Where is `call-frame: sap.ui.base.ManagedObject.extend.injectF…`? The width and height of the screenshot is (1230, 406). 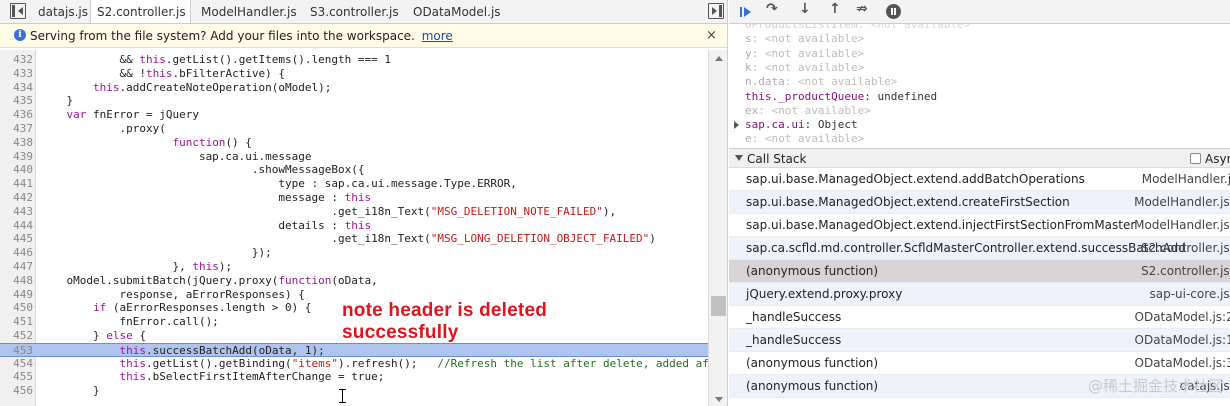 call-frame: sap.ui.base.ManagedObject.extend.injectF… is located at coordinates (979, 225).